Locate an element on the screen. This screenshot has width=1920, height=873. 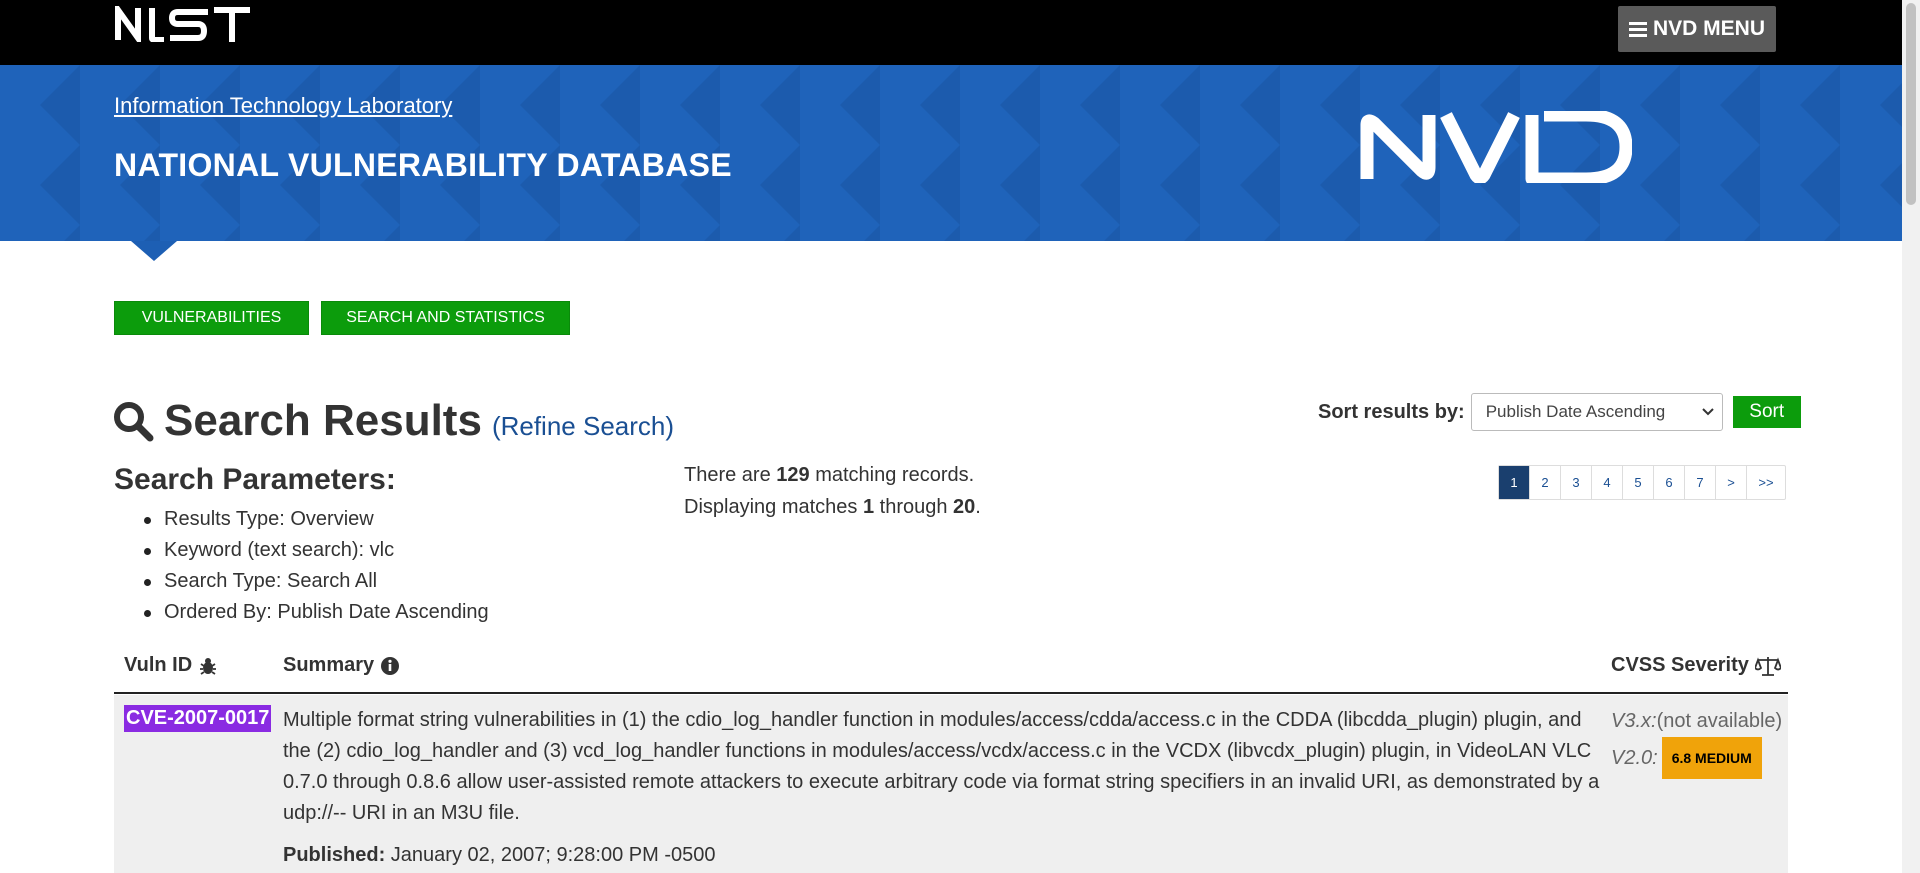
page-2: 2 is located at coordinates (1545, 482).